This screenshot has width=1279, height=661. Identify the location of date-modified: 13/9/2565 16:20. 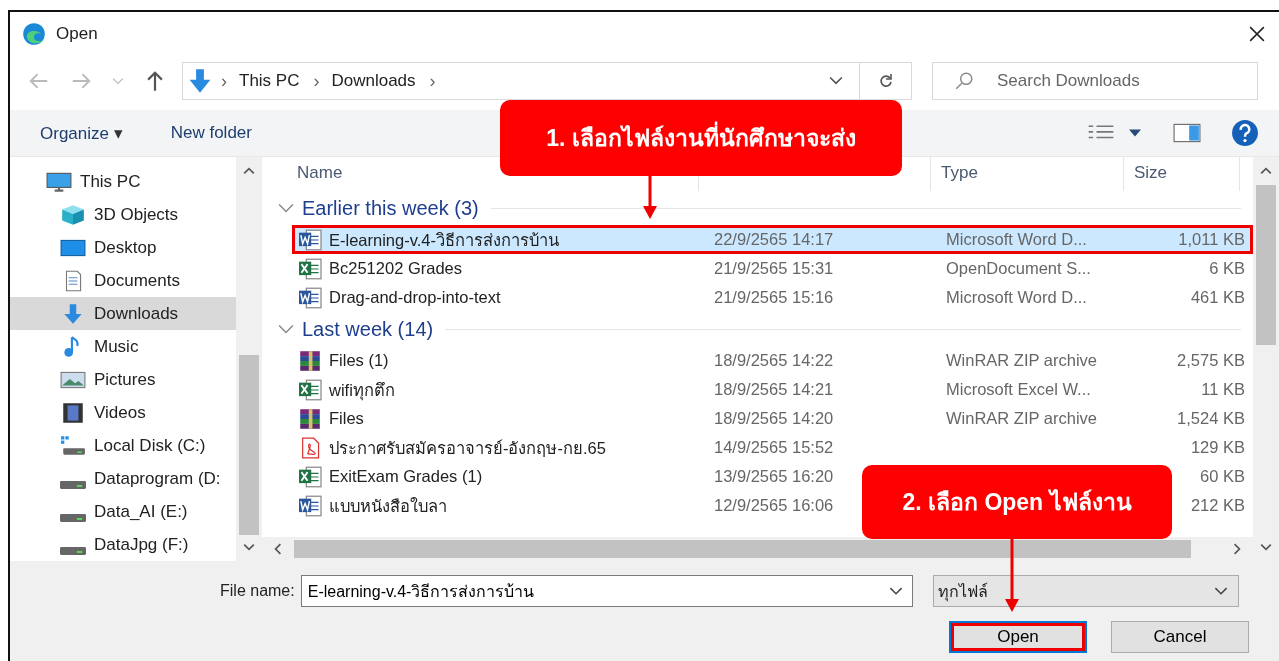
(774, 476).